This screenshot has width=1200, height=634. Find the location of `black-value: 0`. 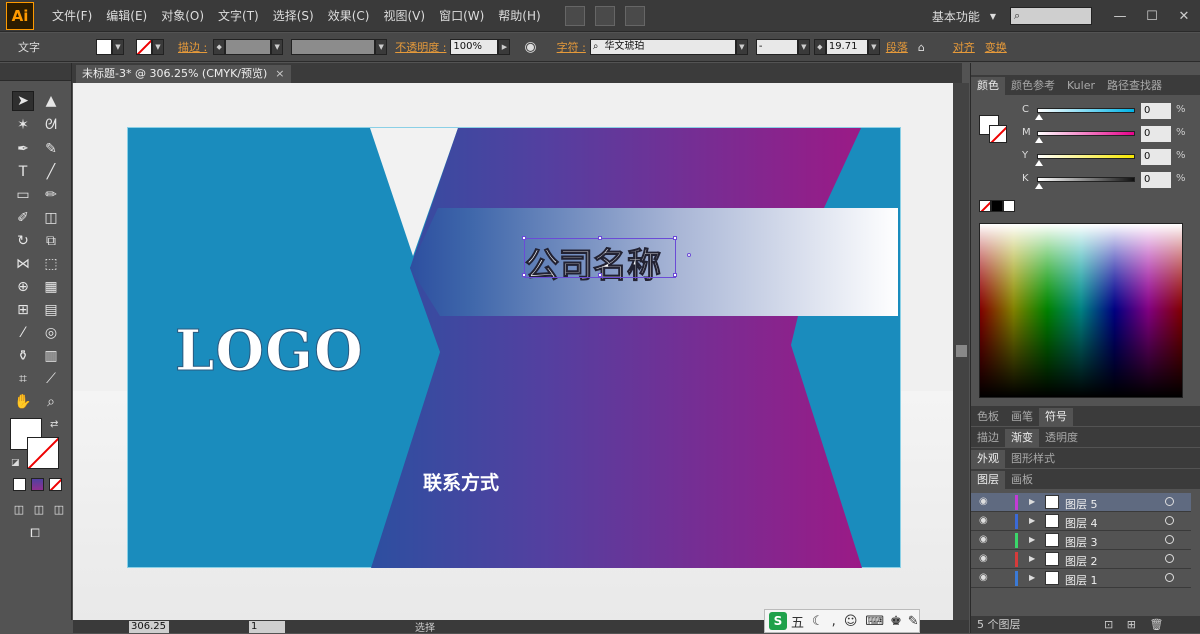

black-value: 0 is located at coordinates (1156, 180).